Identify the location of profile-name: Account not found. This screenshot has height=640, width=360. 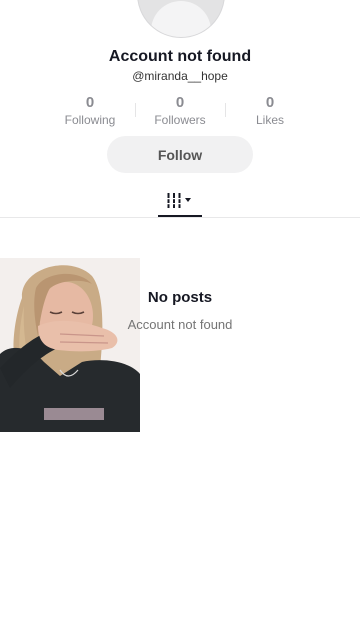
(180, 56).